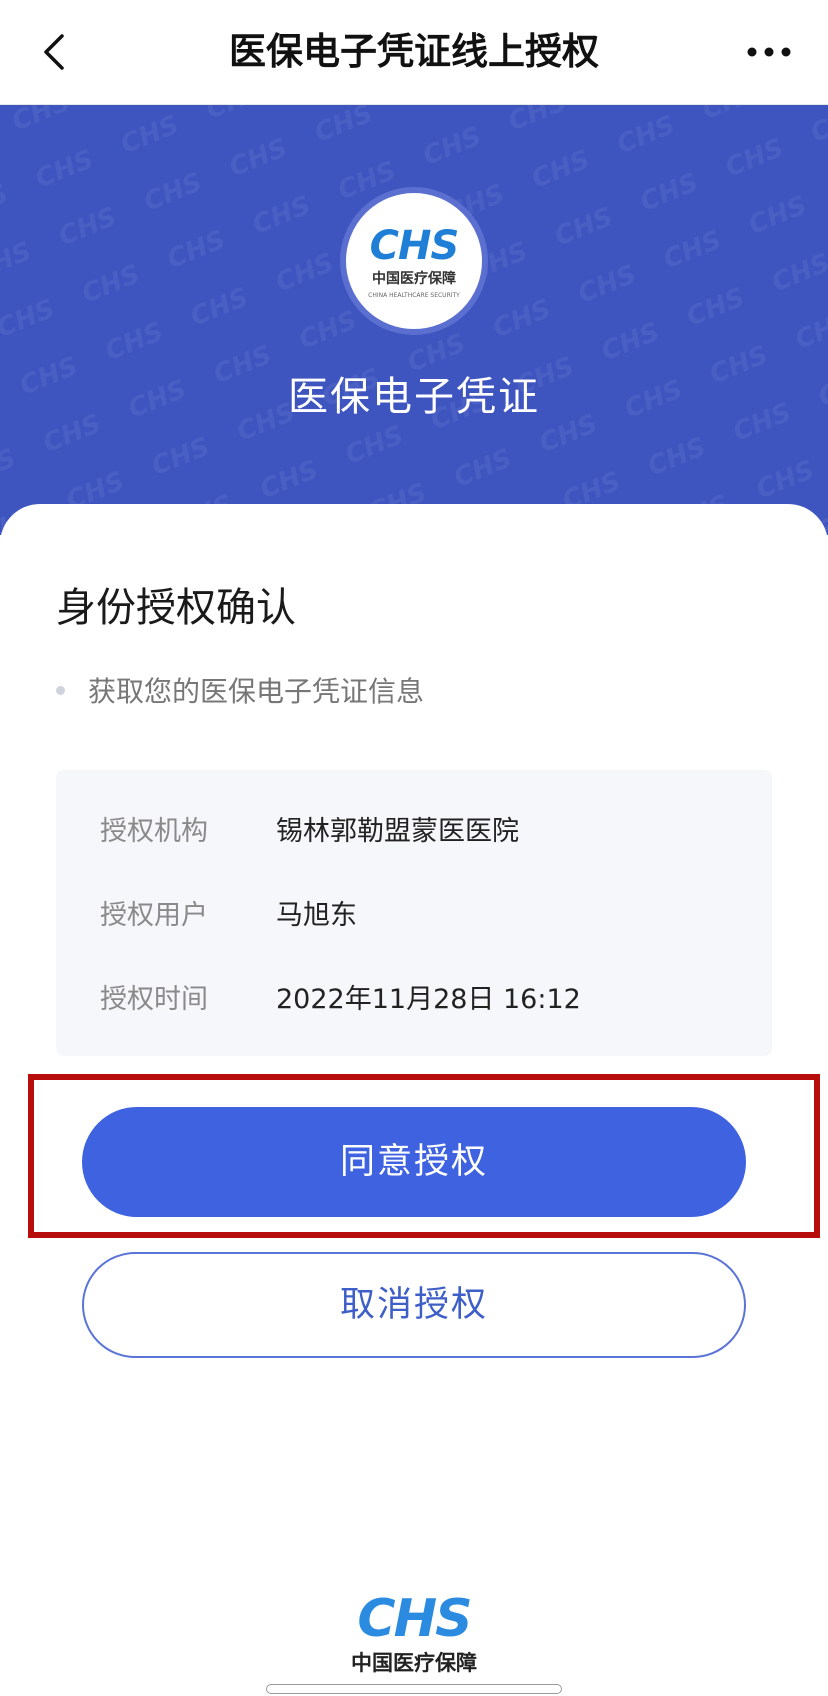  I want to click on bullet-dot, so click(60, 690).